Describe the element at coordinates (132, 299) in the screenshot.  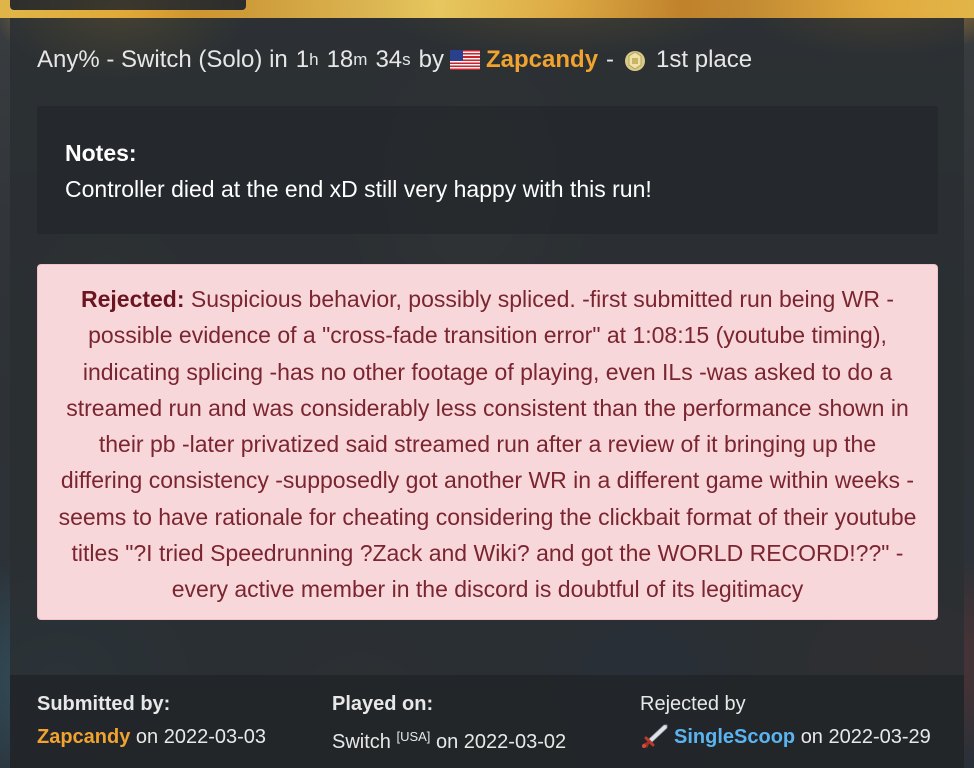
I see `rejection-label: Rejected:` at that location.